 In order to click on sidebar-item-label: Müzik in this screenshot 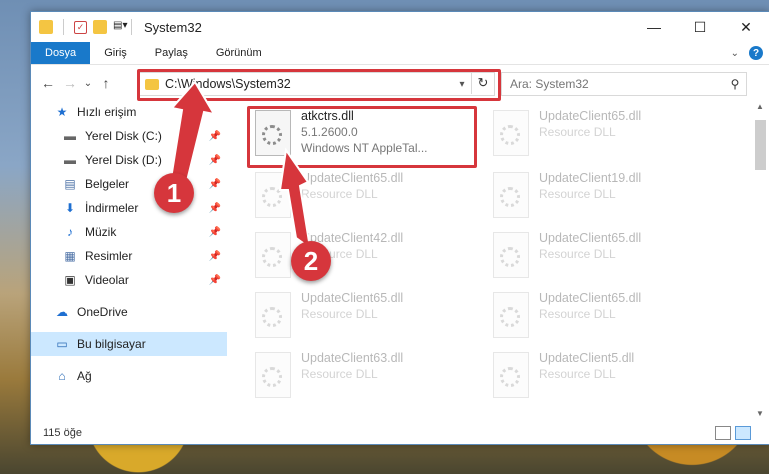, I will do `click(101, 232)`.